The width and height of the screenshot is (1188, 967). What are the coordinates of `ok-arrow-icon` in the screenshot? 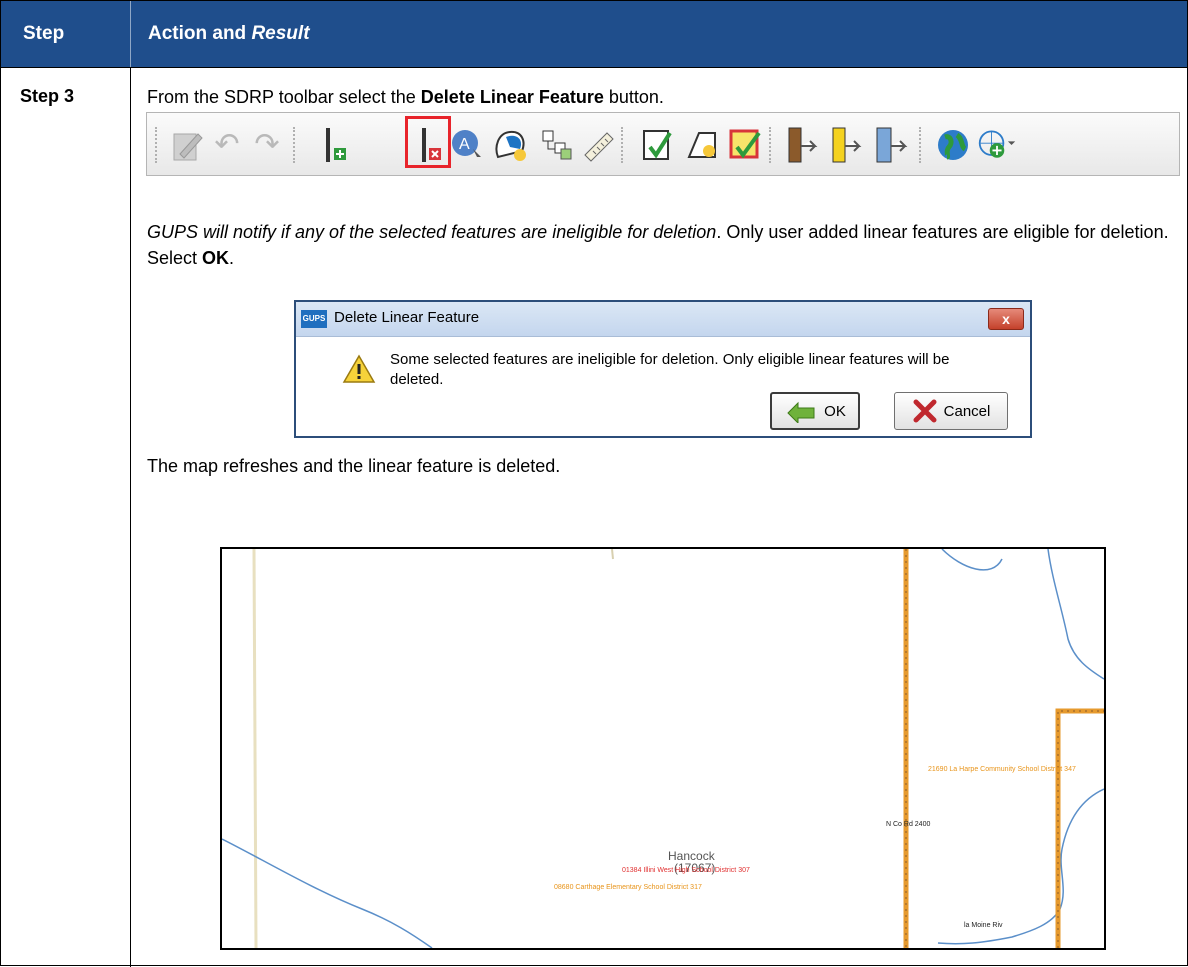 It's located at (801, 412).